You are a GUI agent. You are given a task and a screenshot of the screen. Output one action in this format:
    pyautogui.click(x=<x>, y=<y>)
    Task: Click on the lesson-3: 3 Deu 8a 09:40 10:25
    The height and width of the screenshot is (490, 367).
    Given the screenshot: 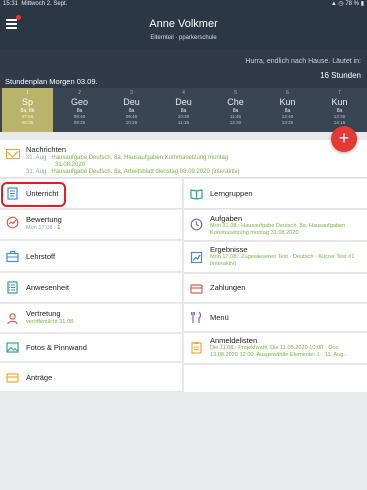 What is the action you would take?
    pyautogui.click(x=131, y=110)
    